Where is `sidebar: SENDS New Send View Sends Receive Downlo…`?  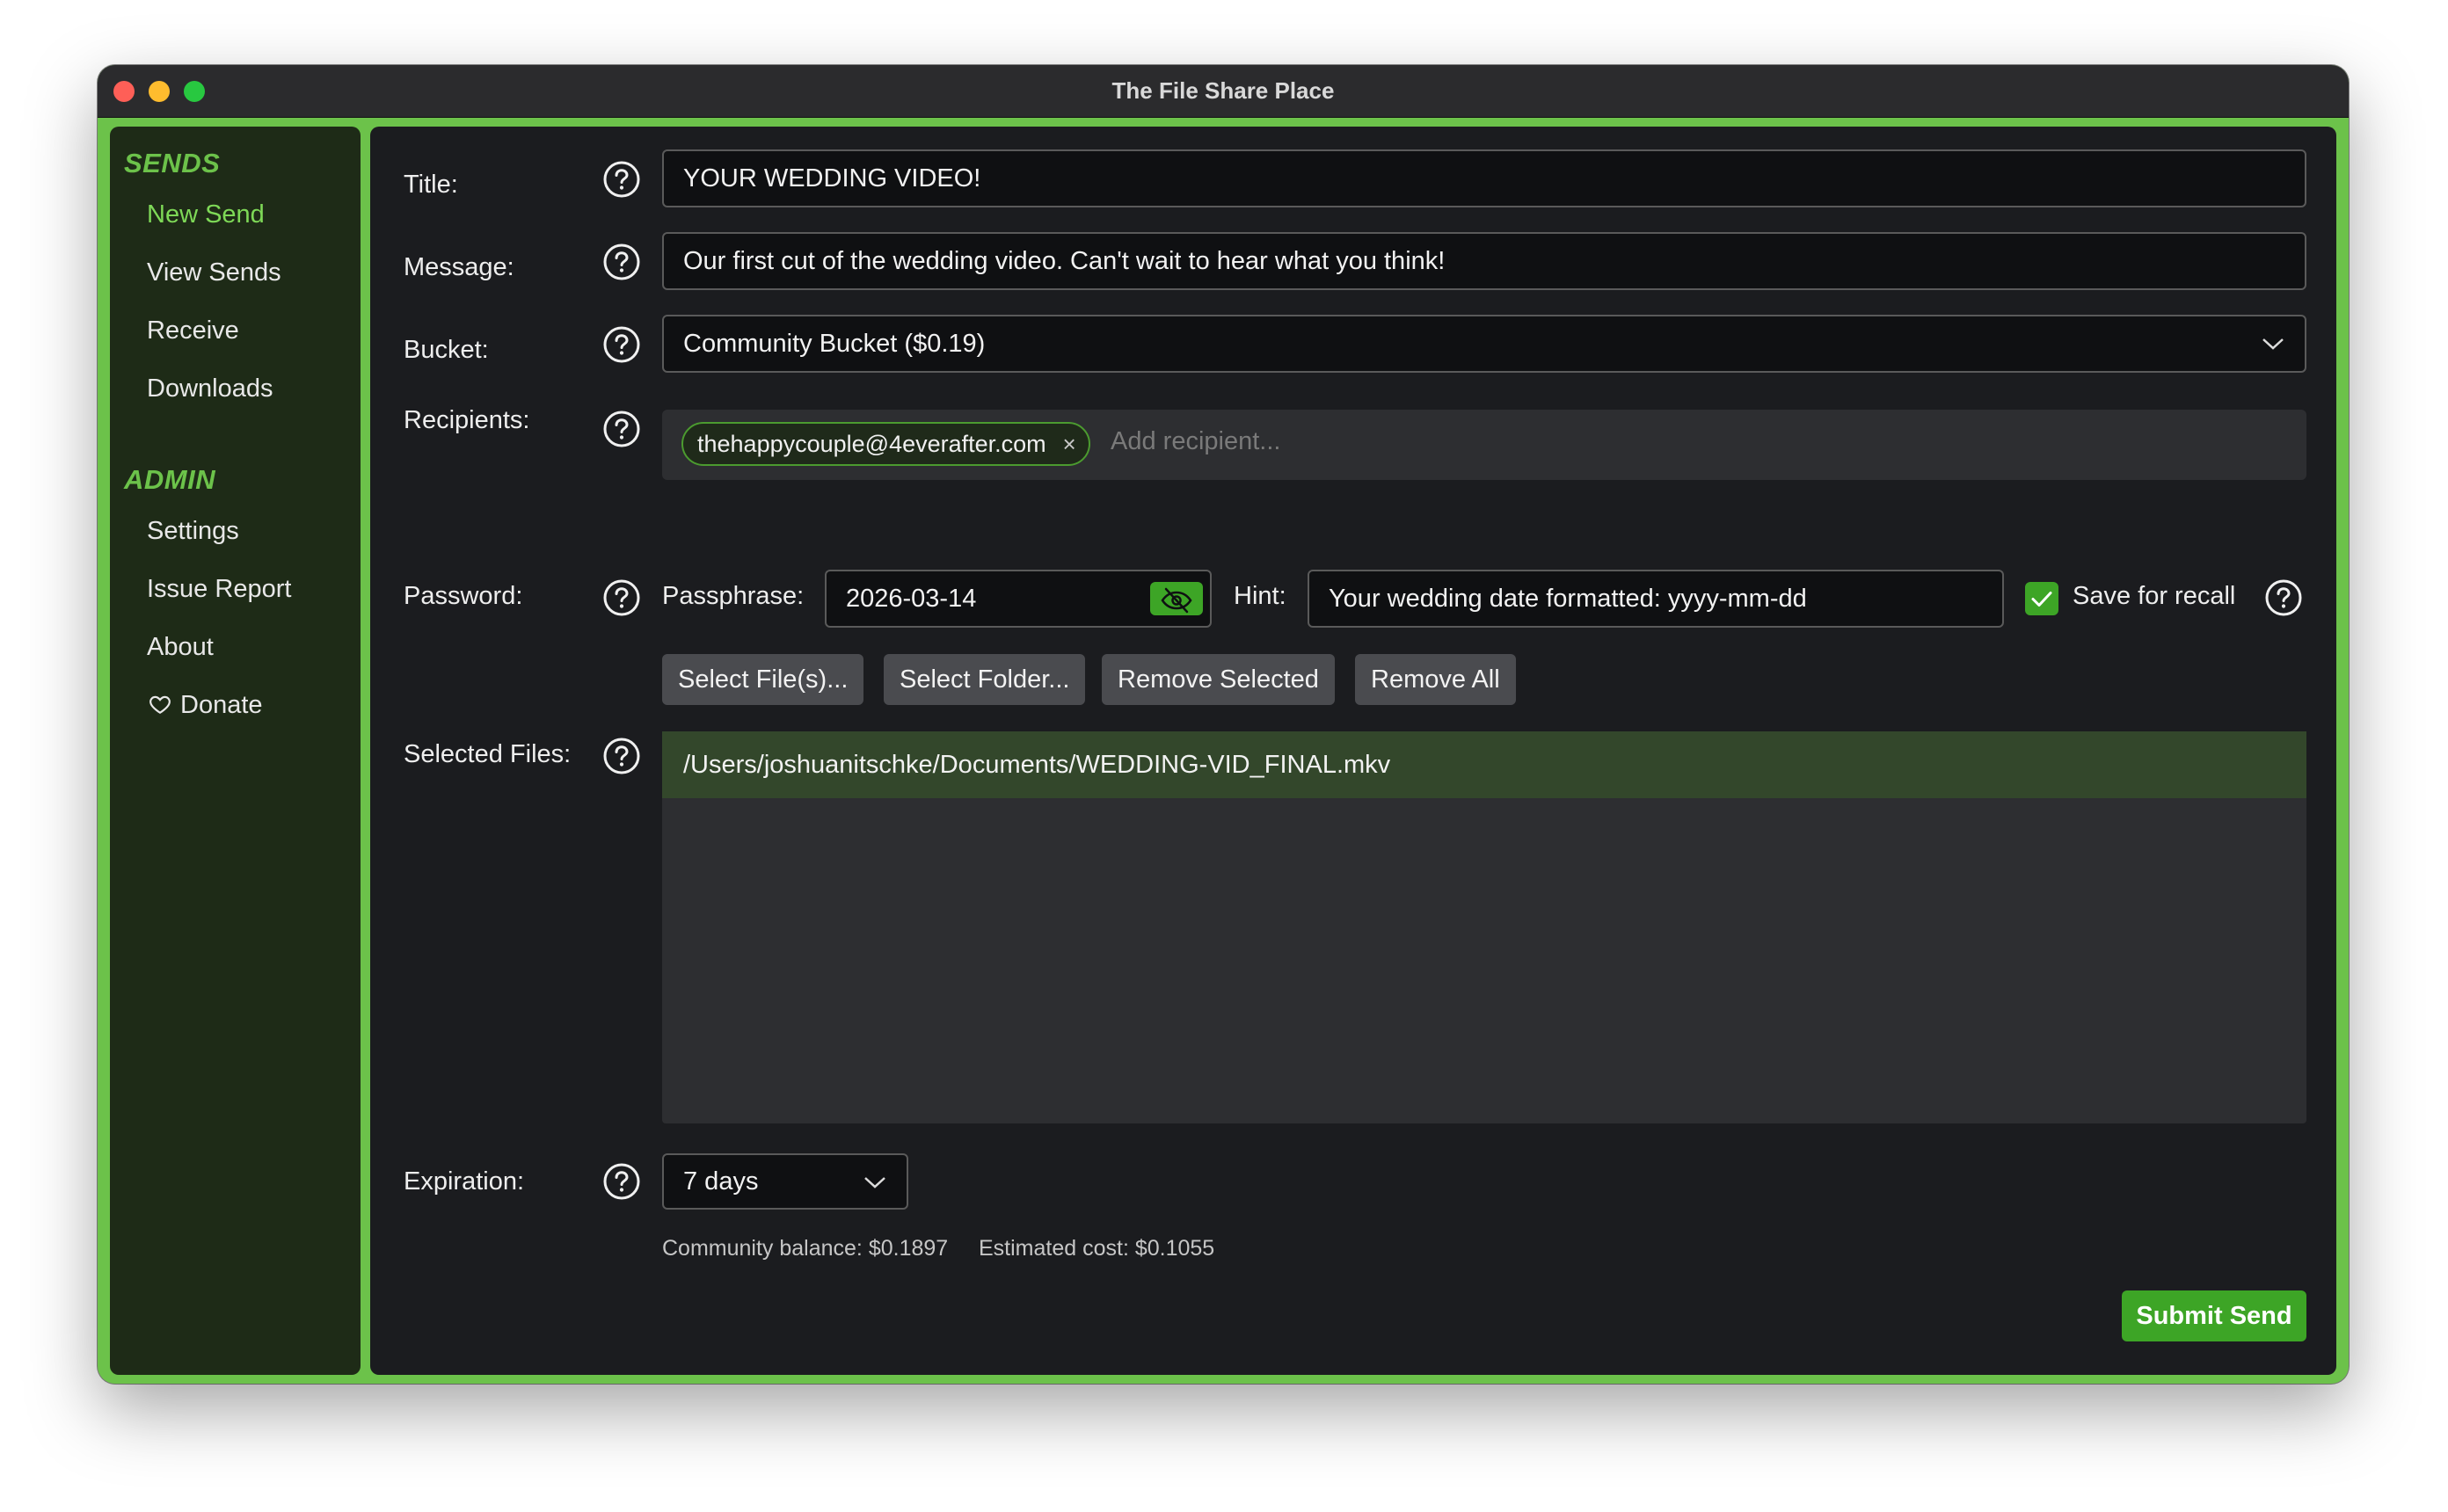 sidebar: SENDS New Send View Sends Receive Downlo… is located at coordinates (235, 751).